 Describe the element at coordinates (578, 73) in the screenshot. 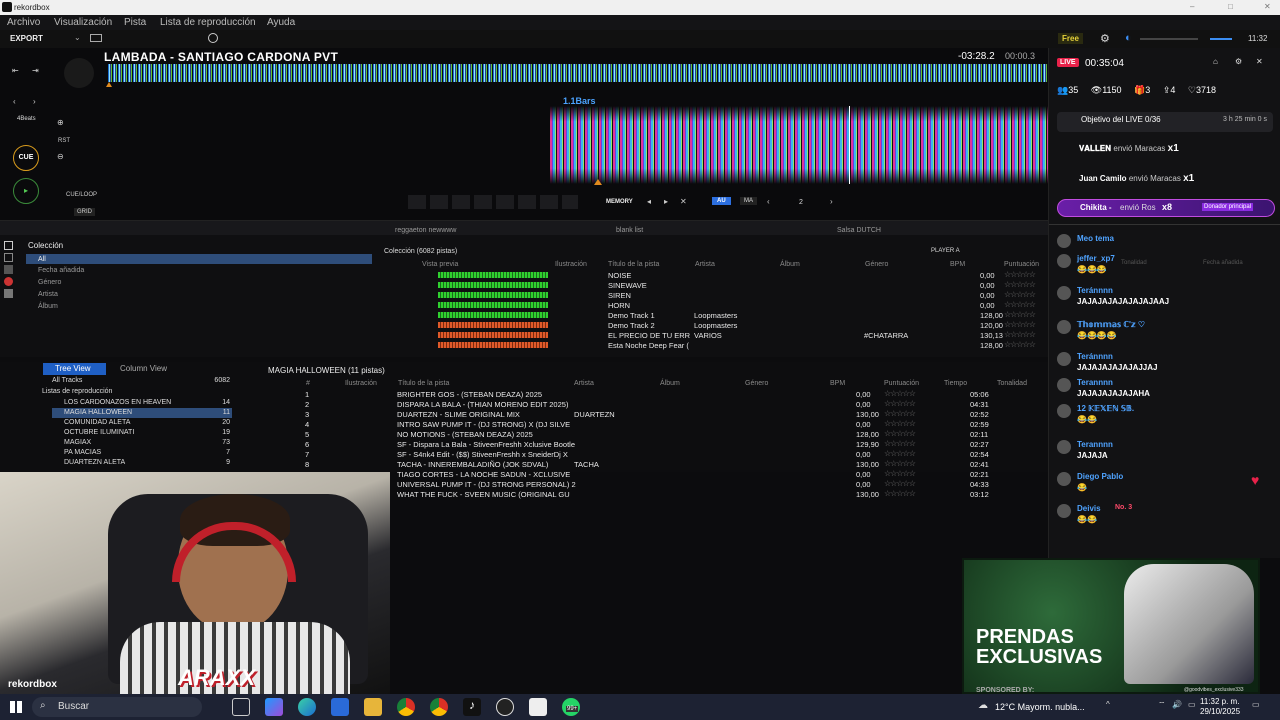

I see `overview-waveform` at that location.